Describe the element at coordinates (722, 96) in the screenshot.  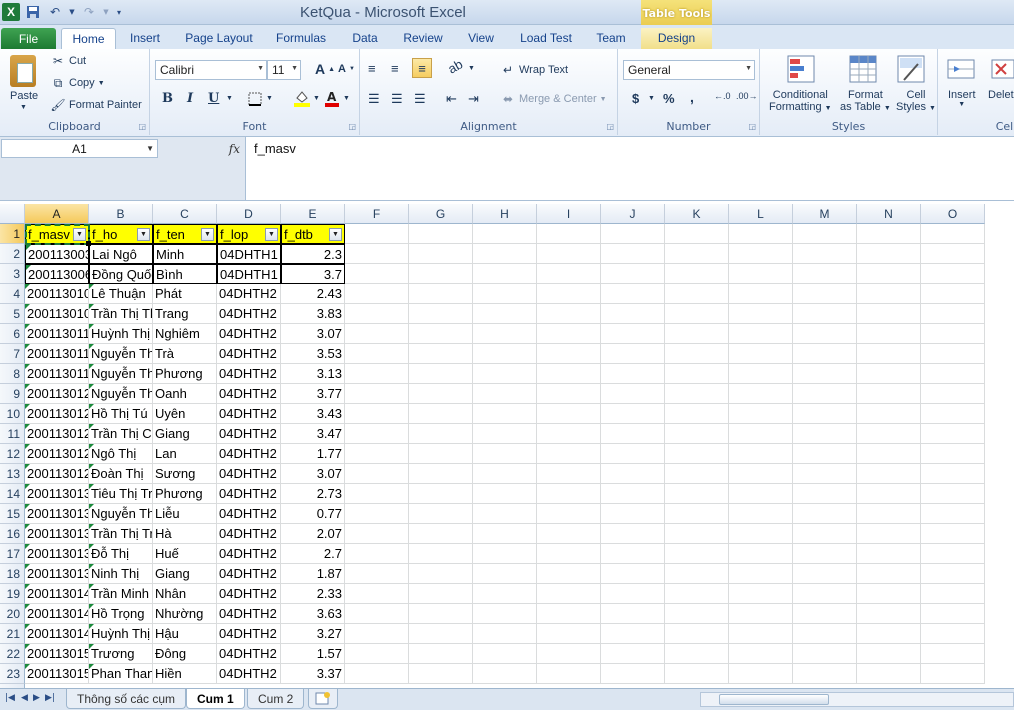
I see `increase-decimal-icon: ←.0` at that location.